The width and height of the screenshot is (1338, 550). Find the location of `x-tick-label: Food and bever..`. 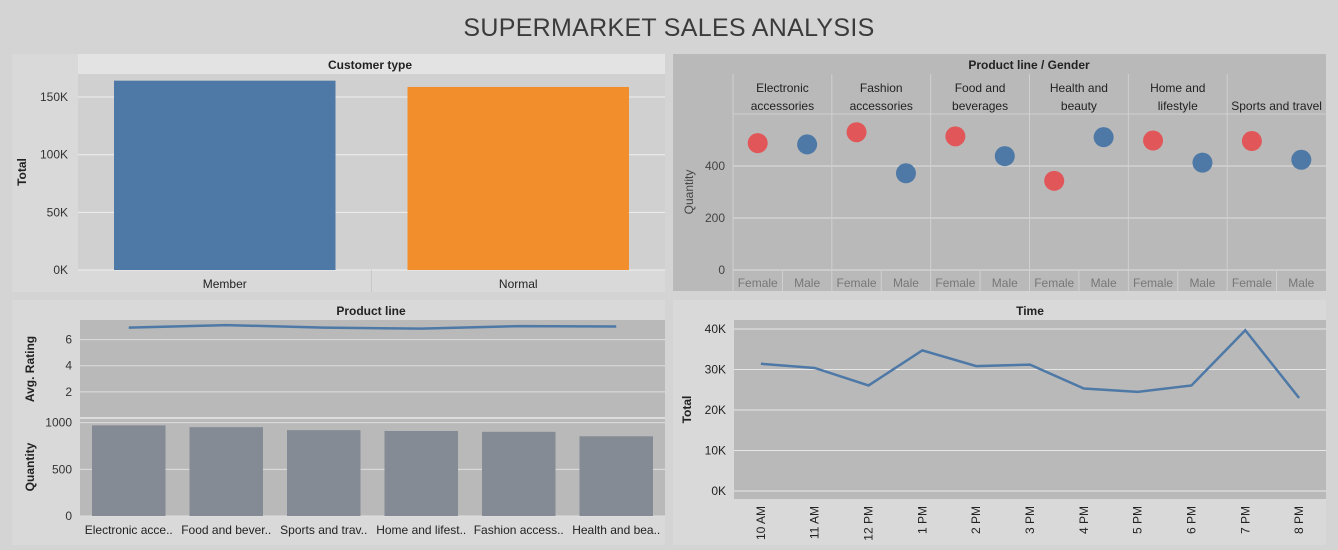

x-tick-label: Food and bever.. is located at coordinates (226, 530).